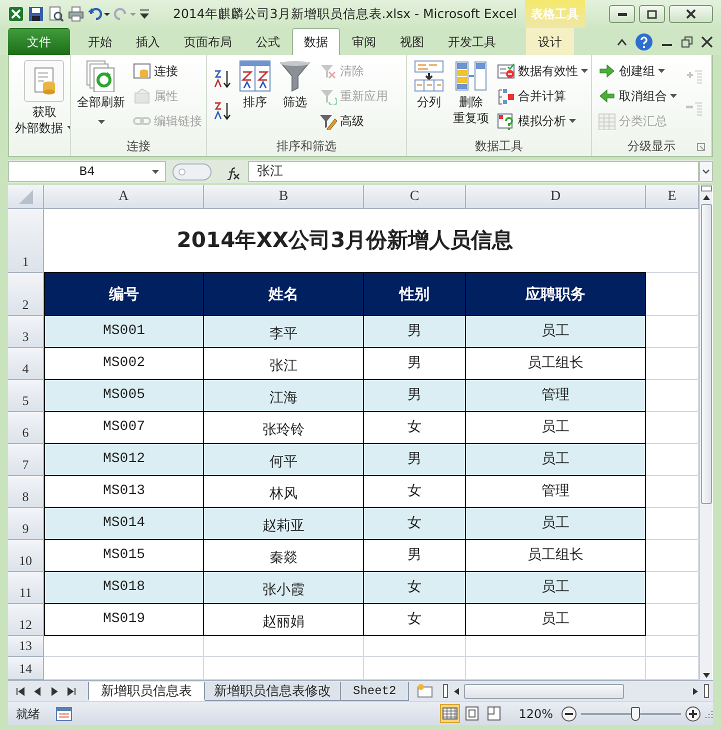 The image size is (721, 730). Describe the element at coordinates (99, 14) in the screenshot. I see `undo-icon` at that location.